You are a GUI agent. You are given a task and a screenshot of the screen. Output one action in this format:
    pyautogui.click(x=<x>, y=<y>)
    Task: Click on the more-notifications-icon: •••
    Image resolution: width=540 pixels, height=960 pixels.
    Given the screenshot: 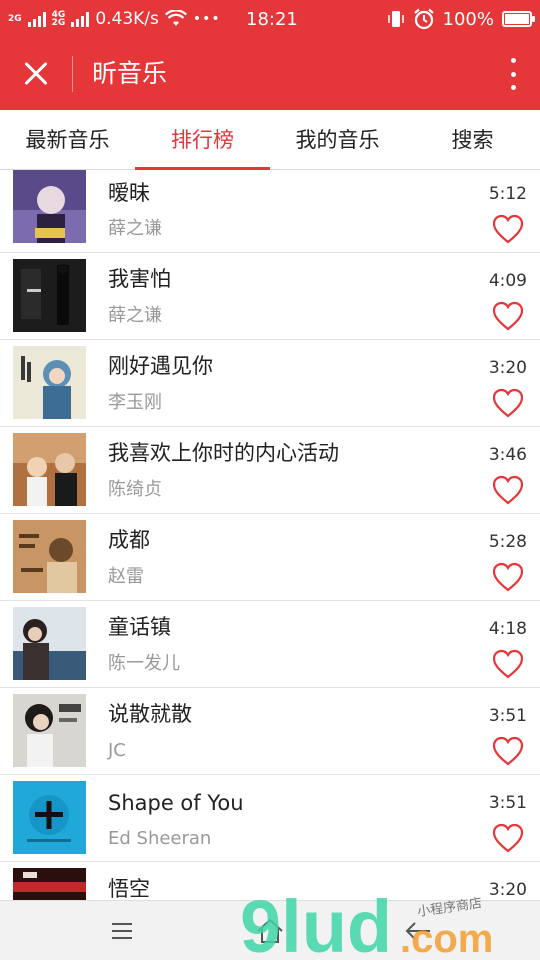 What is the action you would take?
    pyautogui.click(x=206, y=19)
    